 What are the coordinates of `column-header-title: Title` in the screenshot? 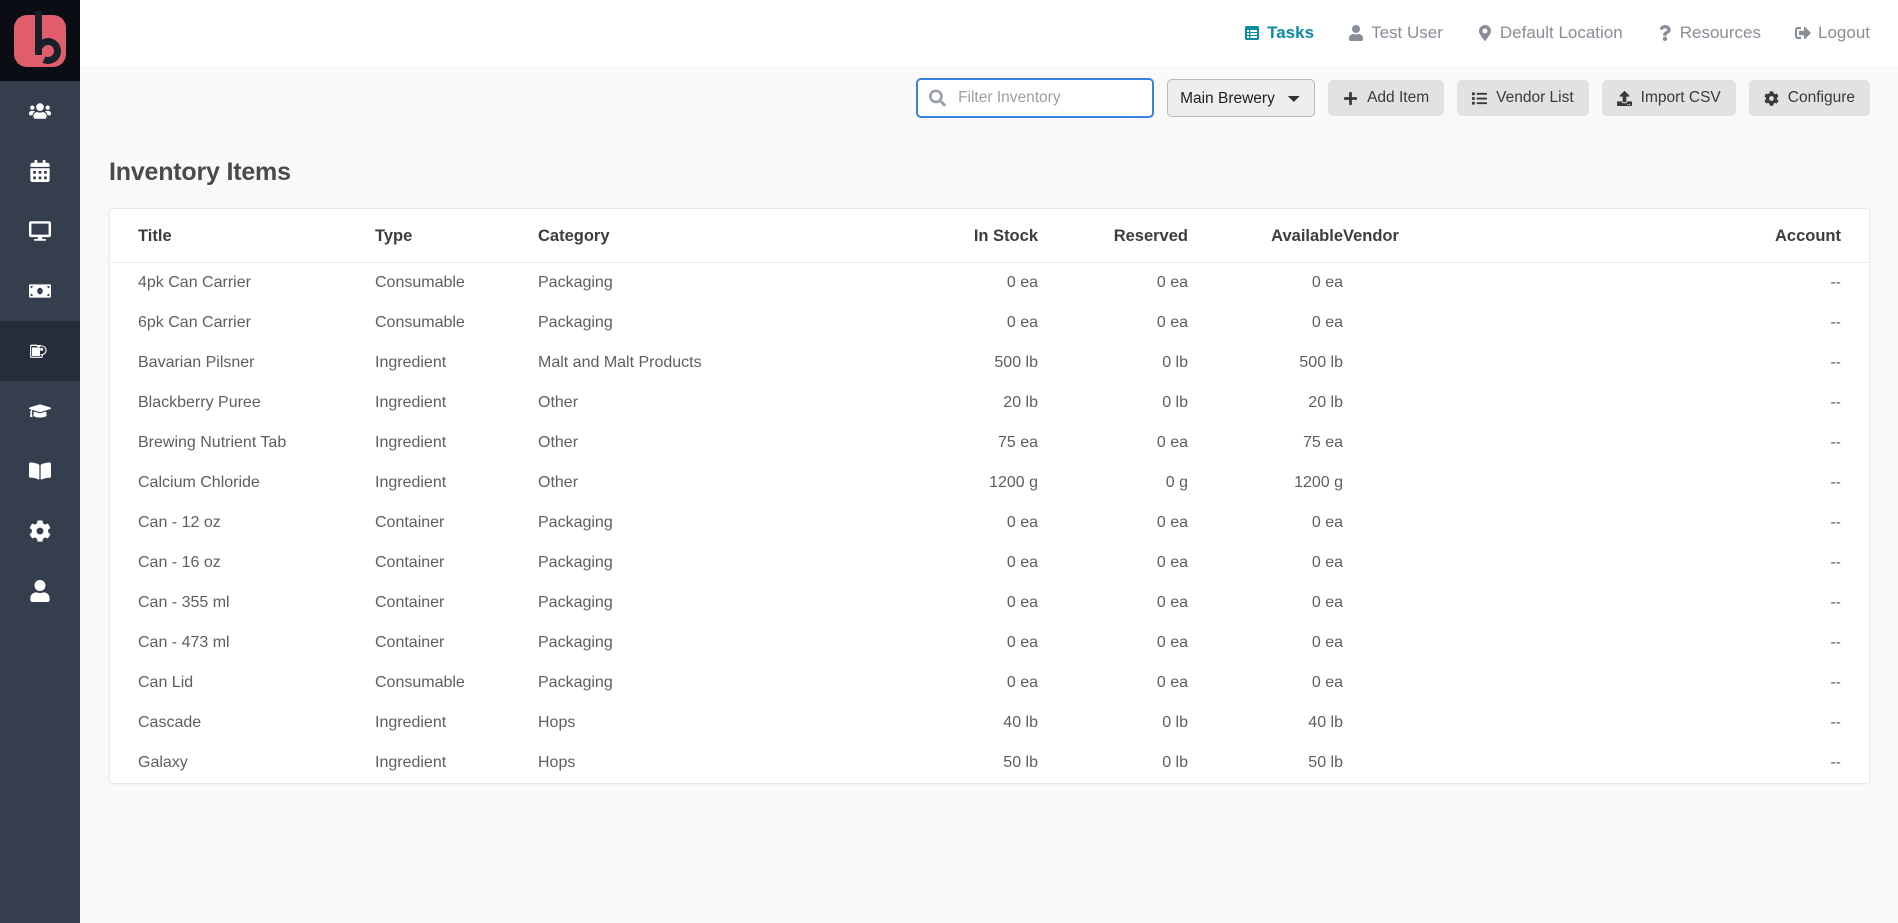 It's located at (242, 236).